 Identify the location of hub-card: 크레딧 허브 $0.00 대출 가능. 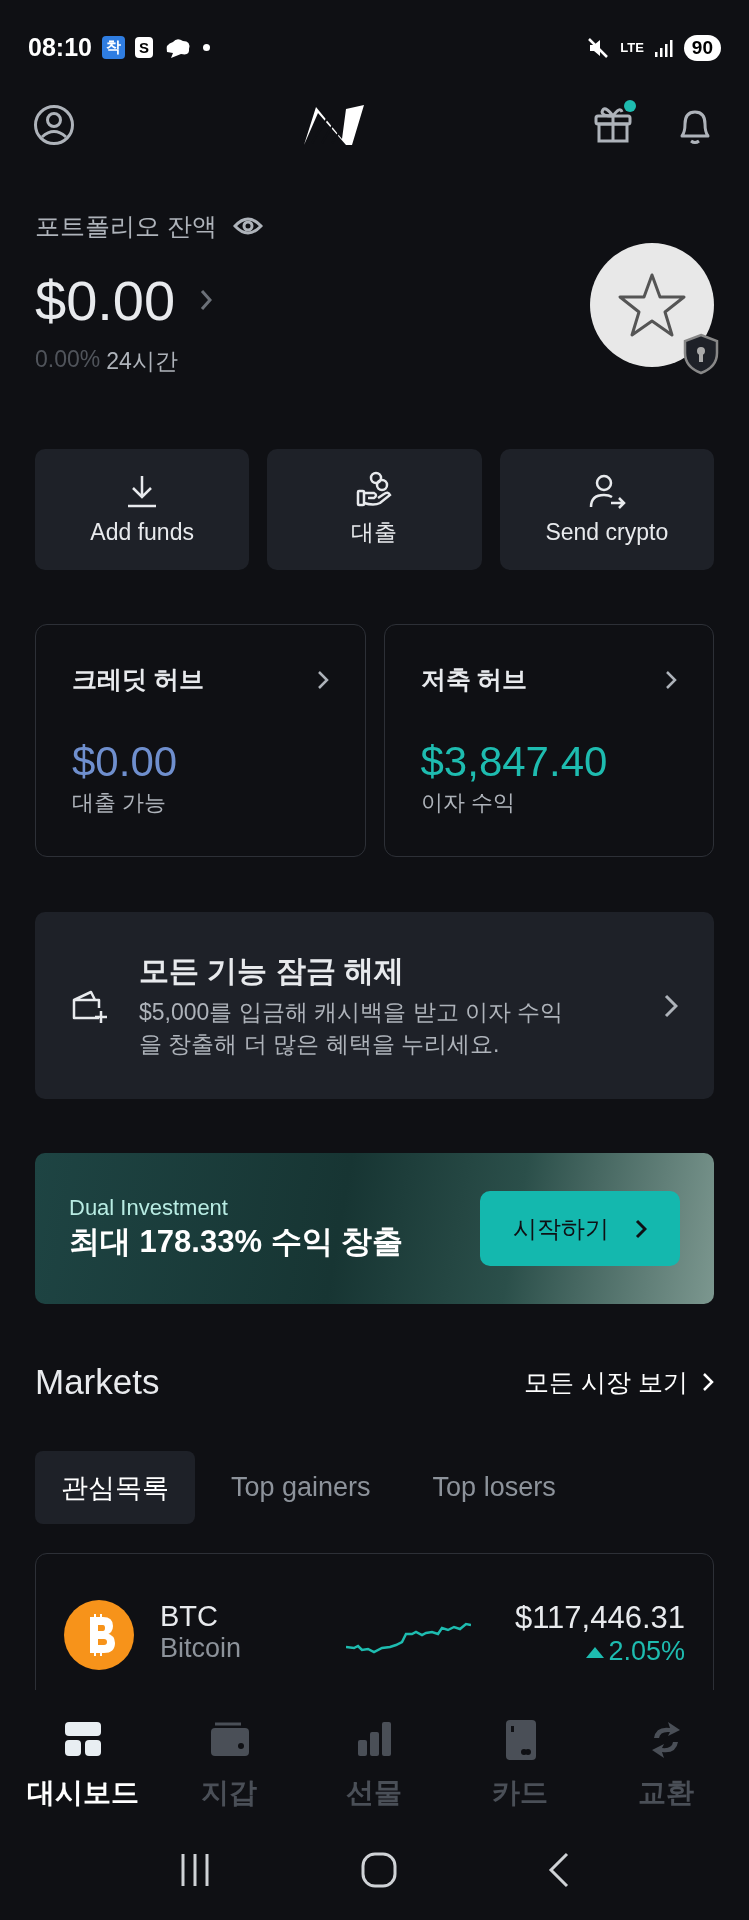
(200, 740).